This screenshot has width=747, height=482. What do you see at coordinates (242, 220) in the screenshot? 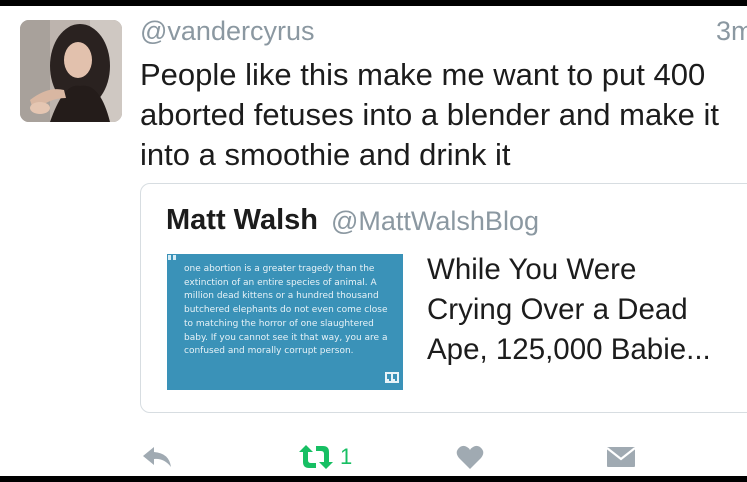
I see `quoted-author-name: Matt Walsh` at bounding box center [242, 220].